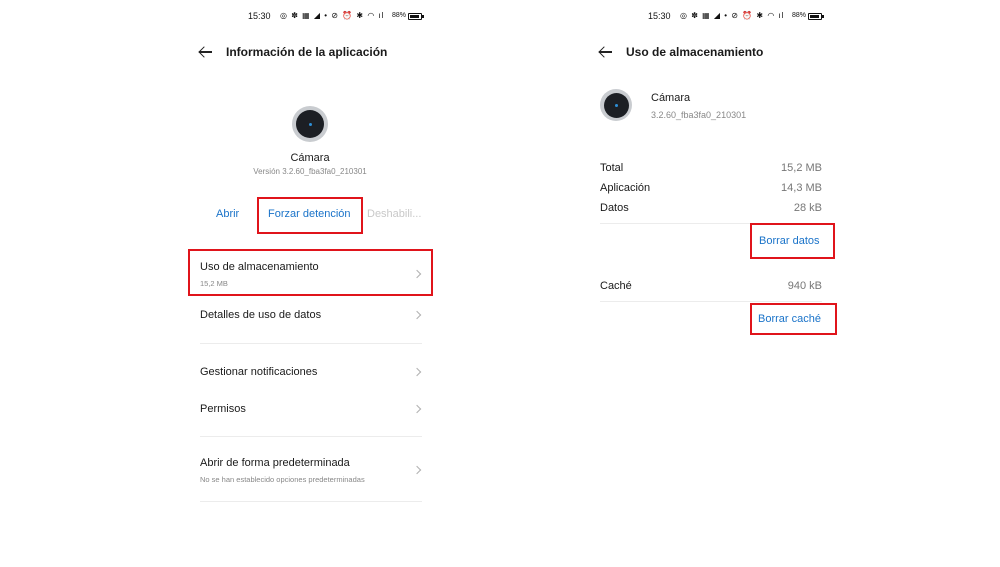 The image size is (1000, 567). I want to click on header: Información de la aplicación, so click(292, 52).